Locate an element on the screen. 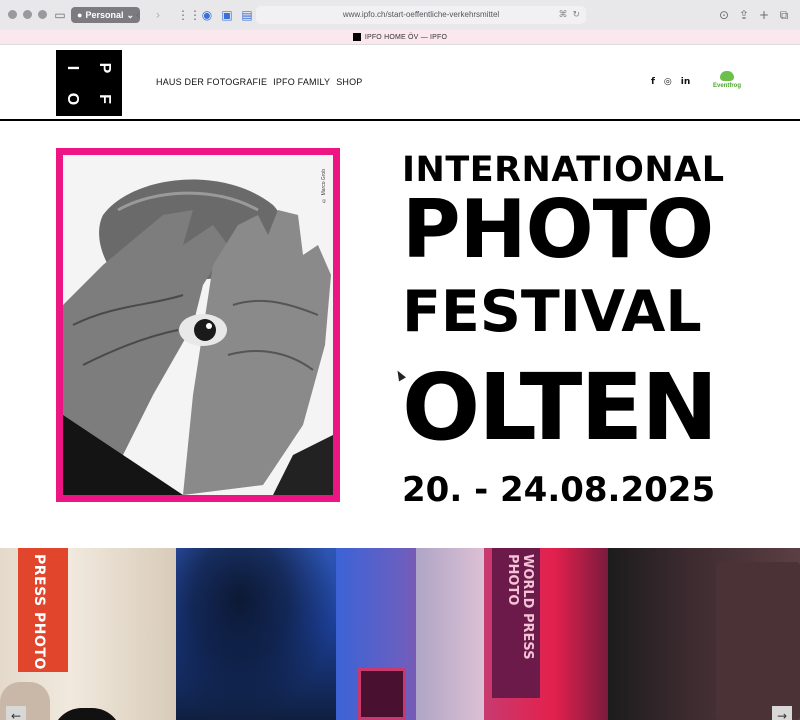  logo-letter: P is located at coordinates (104, 68).